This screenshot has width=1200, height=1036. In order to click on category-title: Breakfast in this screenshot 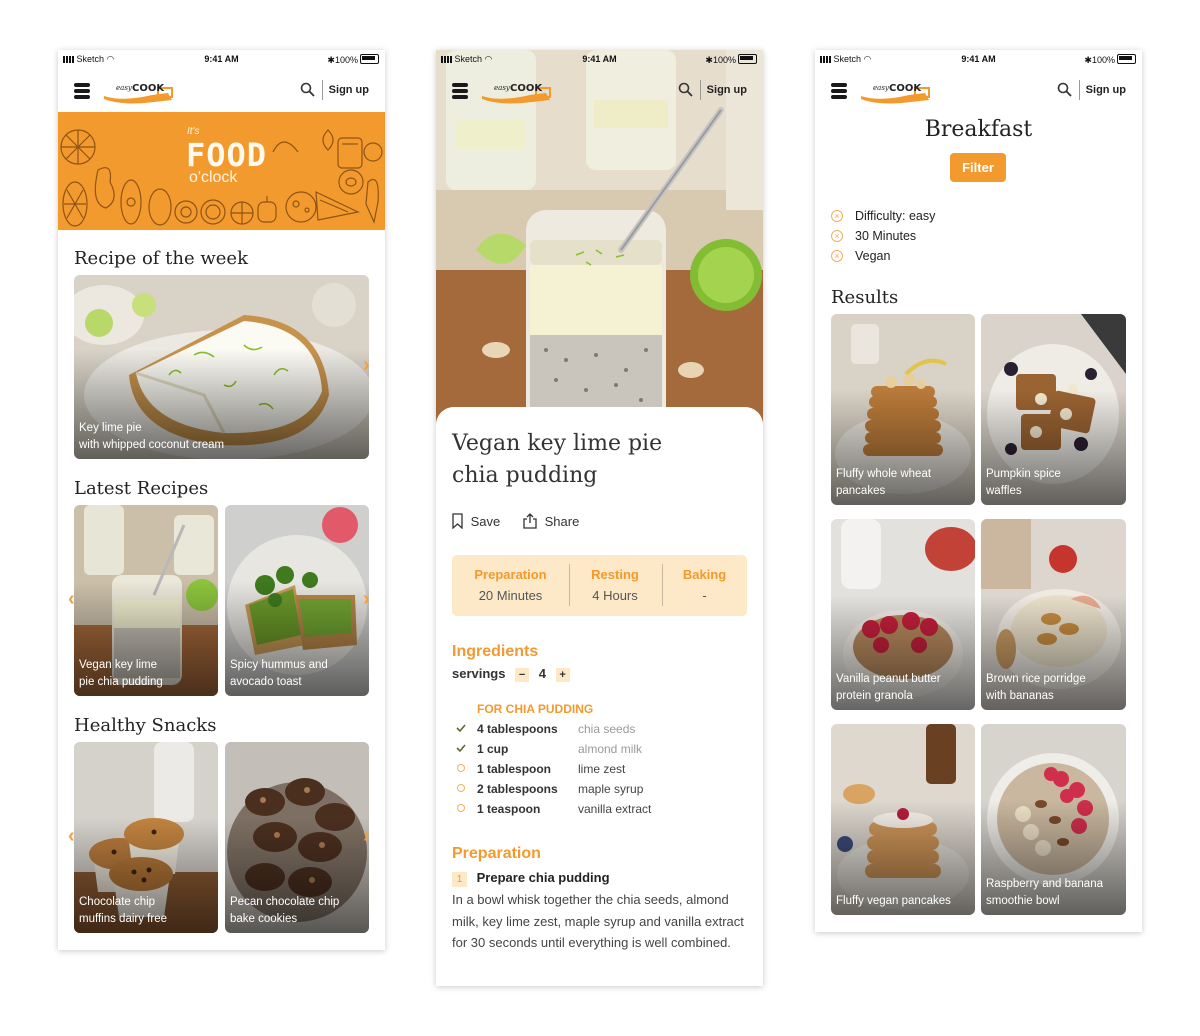, I will do `click(978, 129)`.